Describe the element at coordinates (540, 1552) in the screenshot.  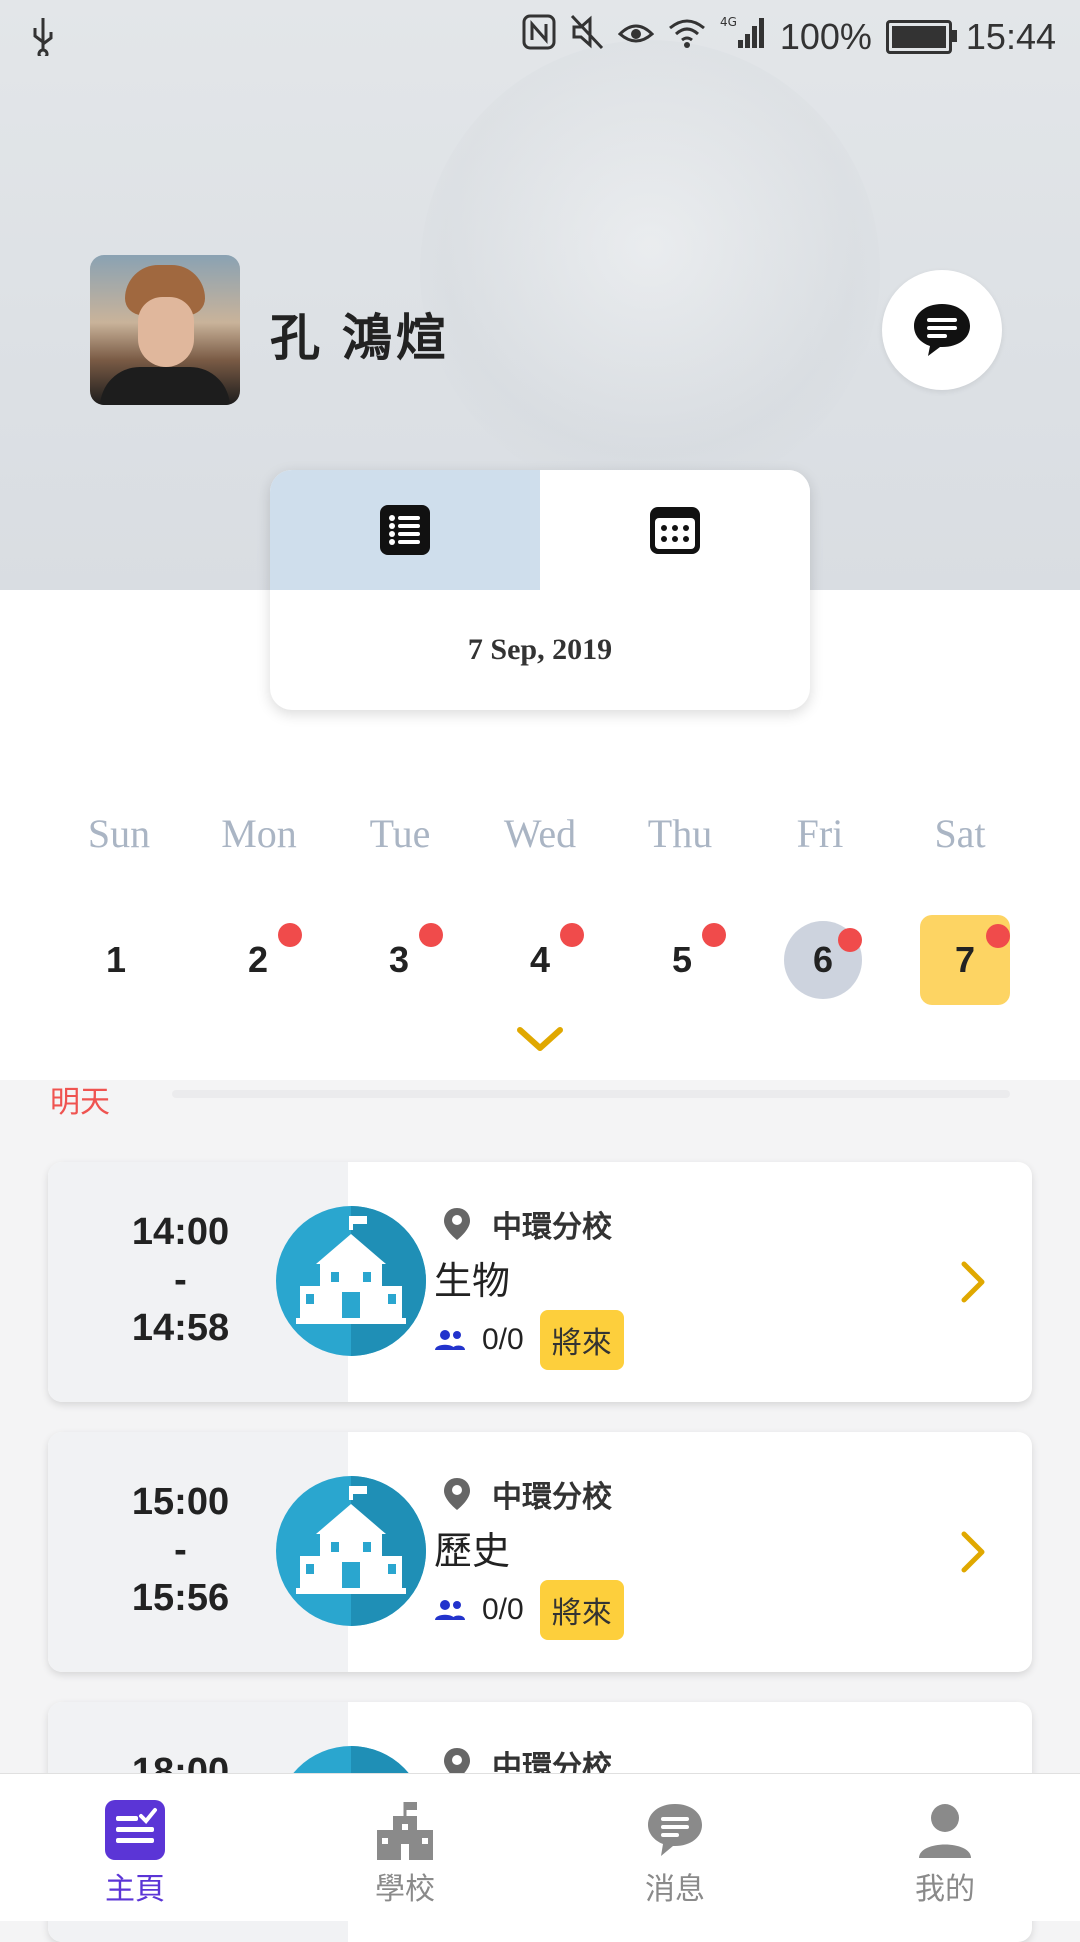
I see `lesson-card: 15:00 - 15:56 中環分校 歷史 0/0 將來` at that location.